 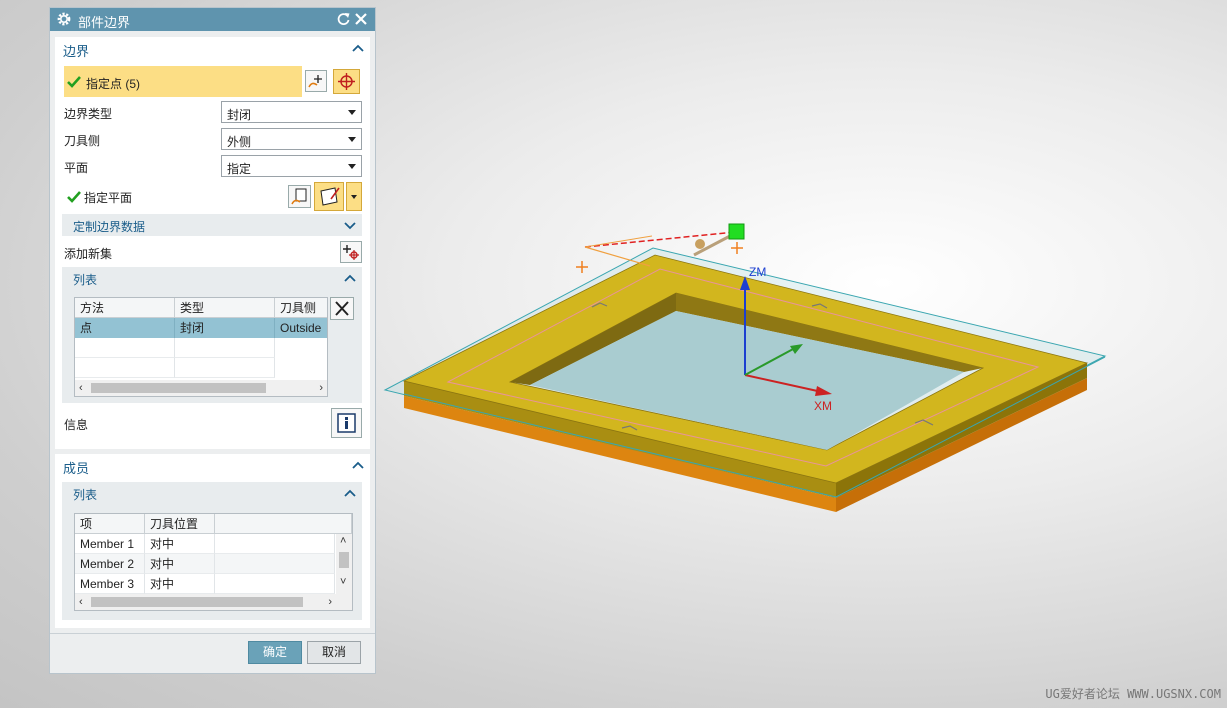 I want to click on delete-icon, so click(x=342, y=308).